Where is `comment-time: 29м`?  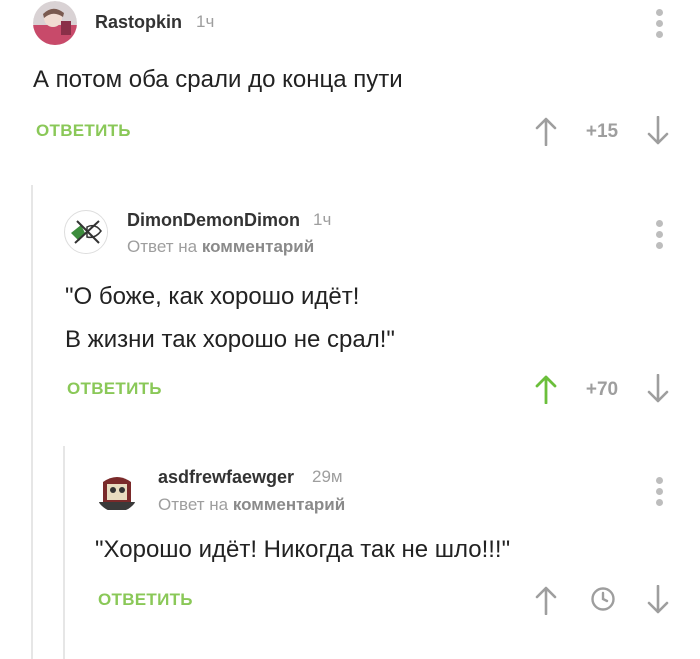 comment-time: 29м is located at coordinates (327, 476).